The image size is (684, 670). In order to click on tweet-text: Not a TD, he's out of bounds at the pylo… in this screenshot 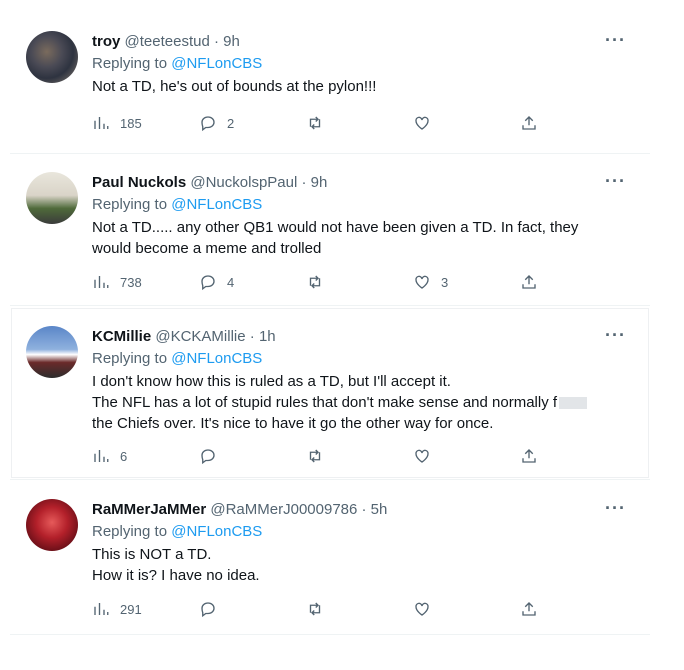, I will do `click(360, 86)`.